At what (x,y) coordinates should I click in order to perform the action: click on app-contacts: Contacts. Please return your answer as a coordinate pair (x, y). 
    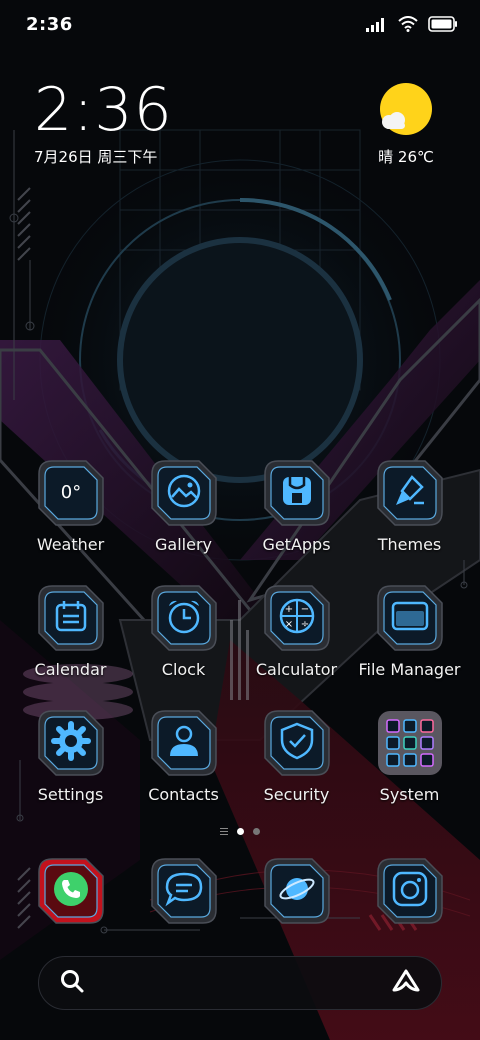
    Looking at the image, I should click on (183, 760).